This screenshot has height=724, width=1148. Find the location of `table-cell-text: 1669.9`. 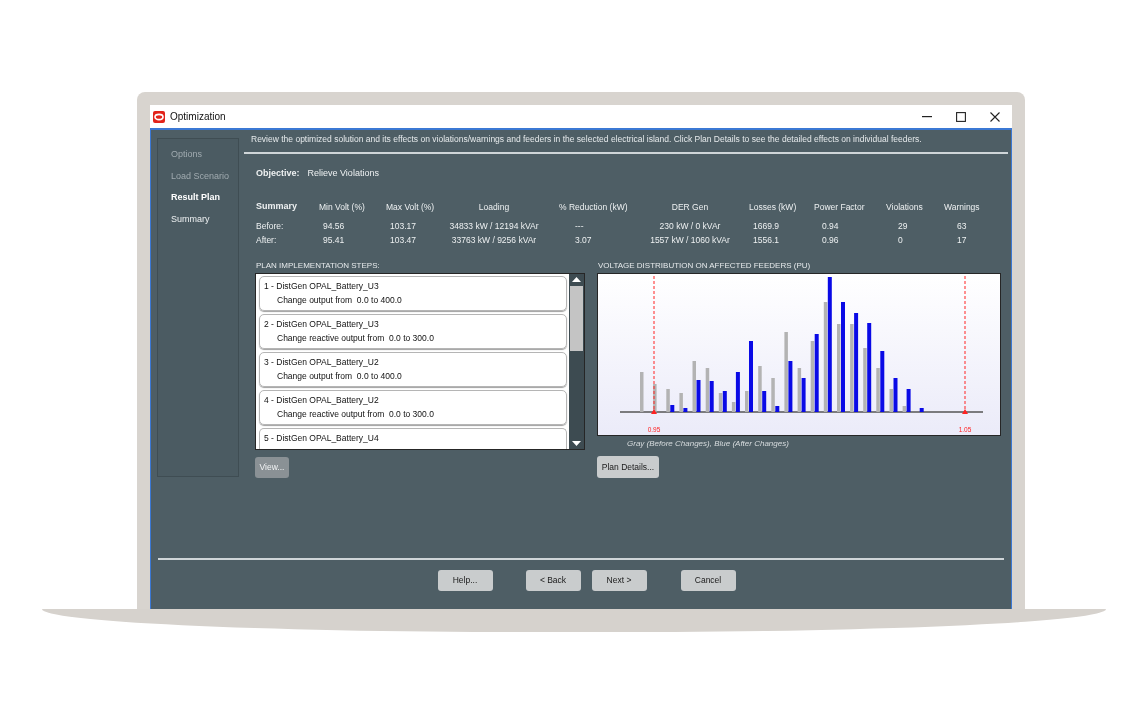

table-cell-text: 1669.9 is located at coordinates (766, 226).